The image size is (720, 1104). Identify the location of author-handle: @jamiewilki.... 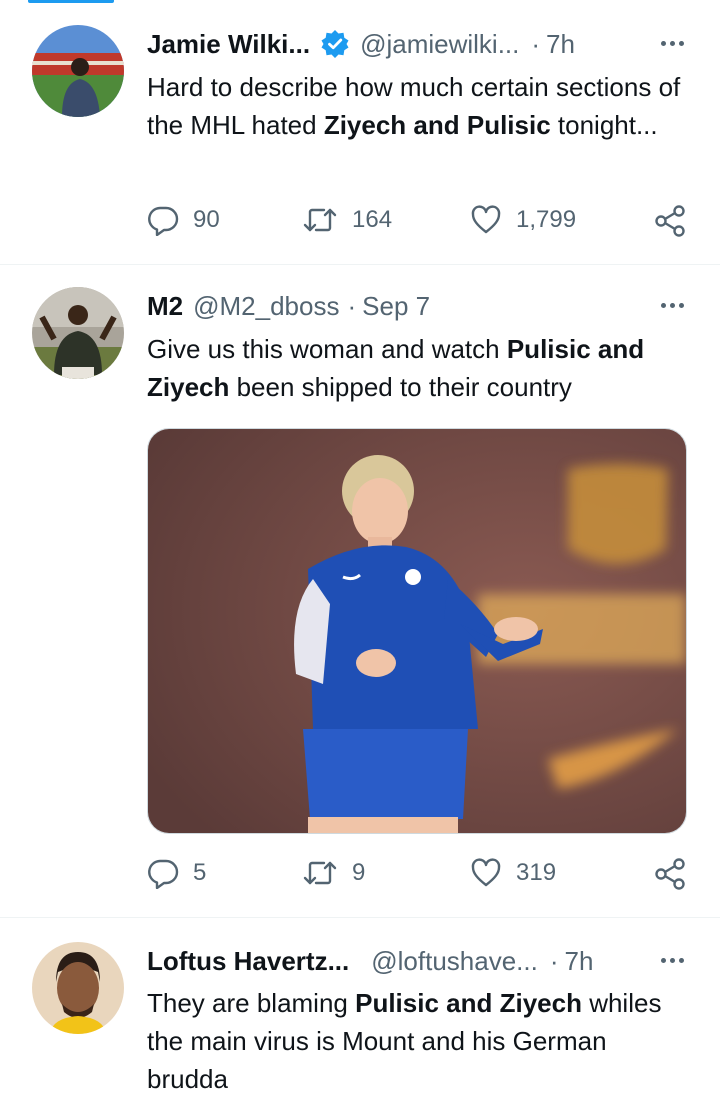
(439, 44).